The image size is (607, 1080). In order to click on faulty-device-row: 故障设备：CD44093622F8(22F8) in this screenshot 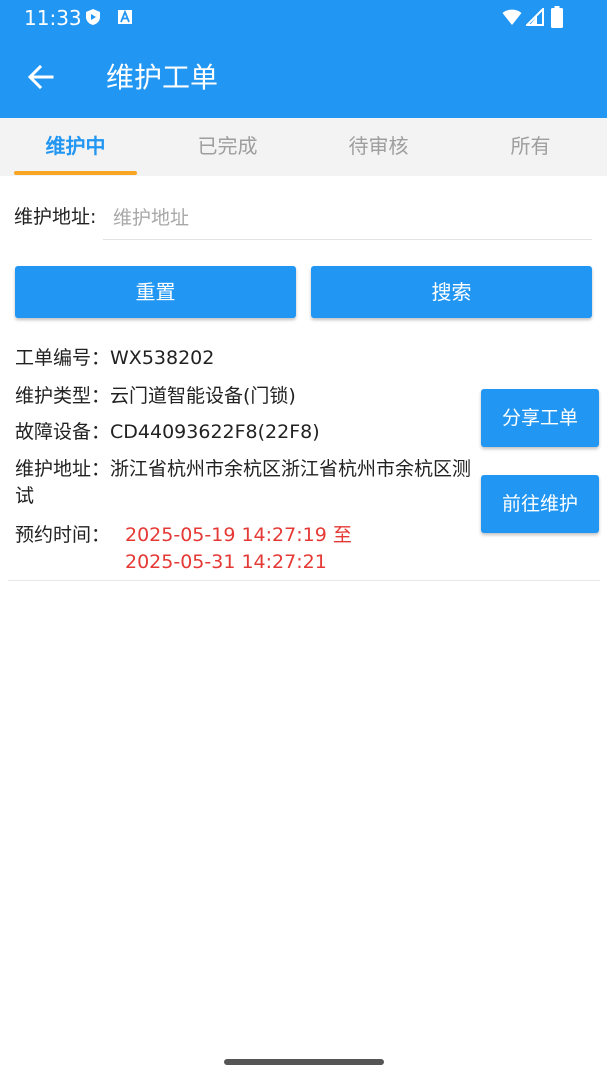, I will do `click(245, 432)`.